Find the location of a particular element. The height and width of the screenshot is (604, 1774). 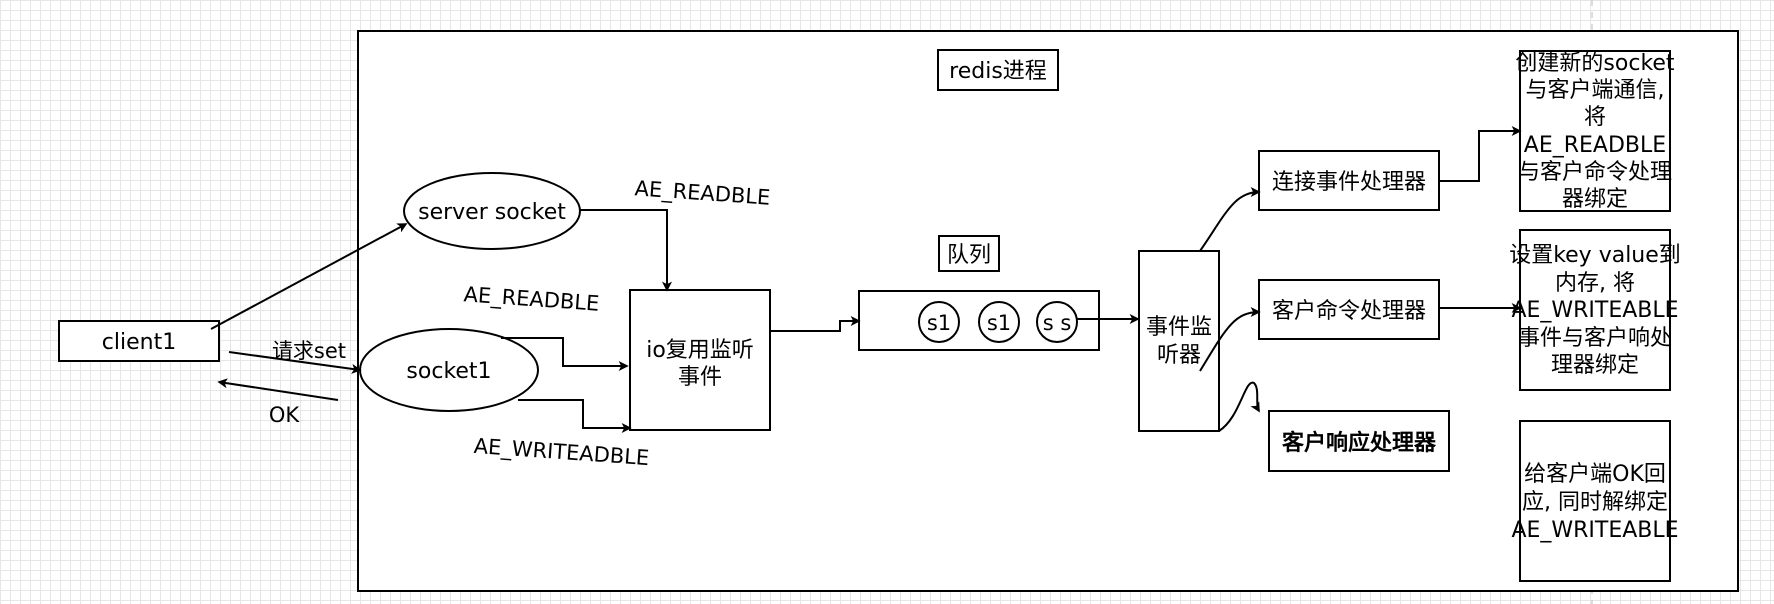

connection-handler-label: 连接事件处理器 is located at coordinates (1349, 182).